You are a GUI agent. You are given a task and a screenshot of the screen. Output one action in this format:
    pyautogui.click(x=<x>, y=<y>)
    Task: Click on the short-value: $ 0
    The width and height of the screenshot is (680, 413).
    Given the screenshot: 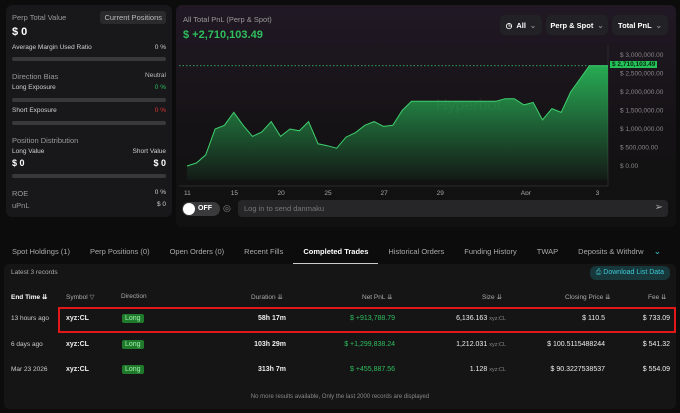 What is the action you would take?
    pyautogui.click(x=159, y=163)
    